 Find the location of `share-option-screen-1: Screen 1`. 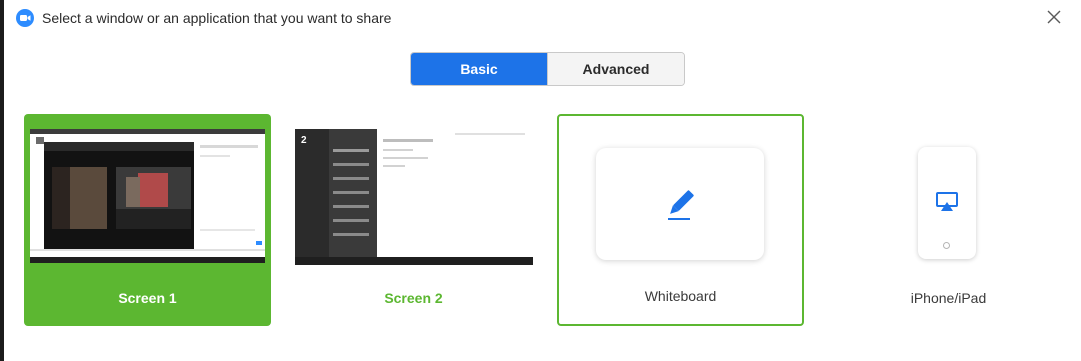

share-option-screen-1: Screen 1 is located at coordinates (147, 220).